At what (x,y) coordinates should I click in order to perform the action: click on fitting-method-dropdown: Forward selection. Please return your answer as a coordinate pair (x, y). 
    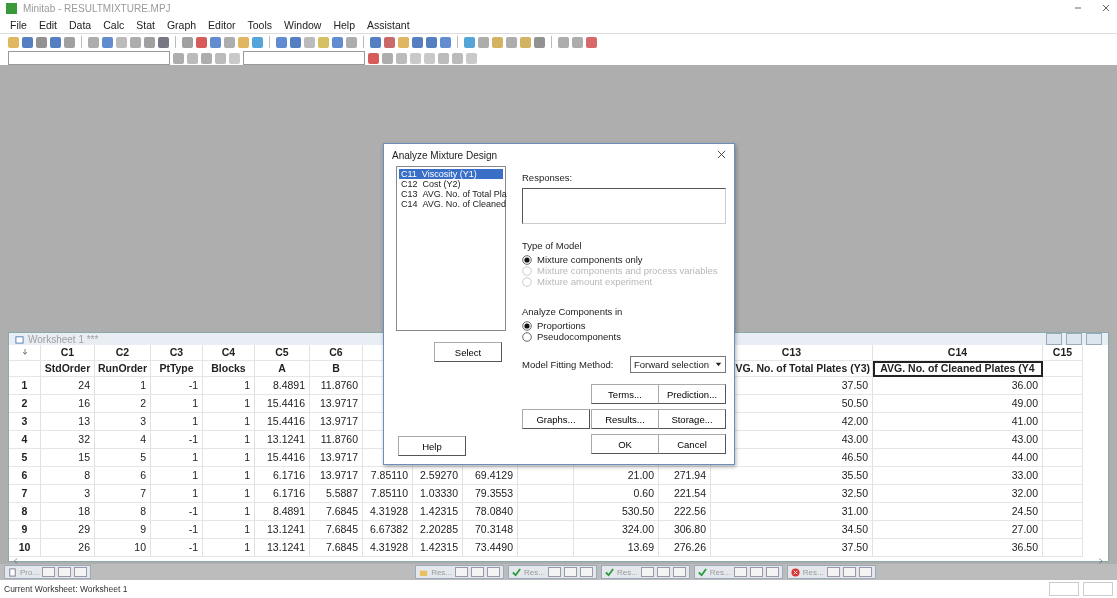
    Looking at the image, I should click on (678, 364).